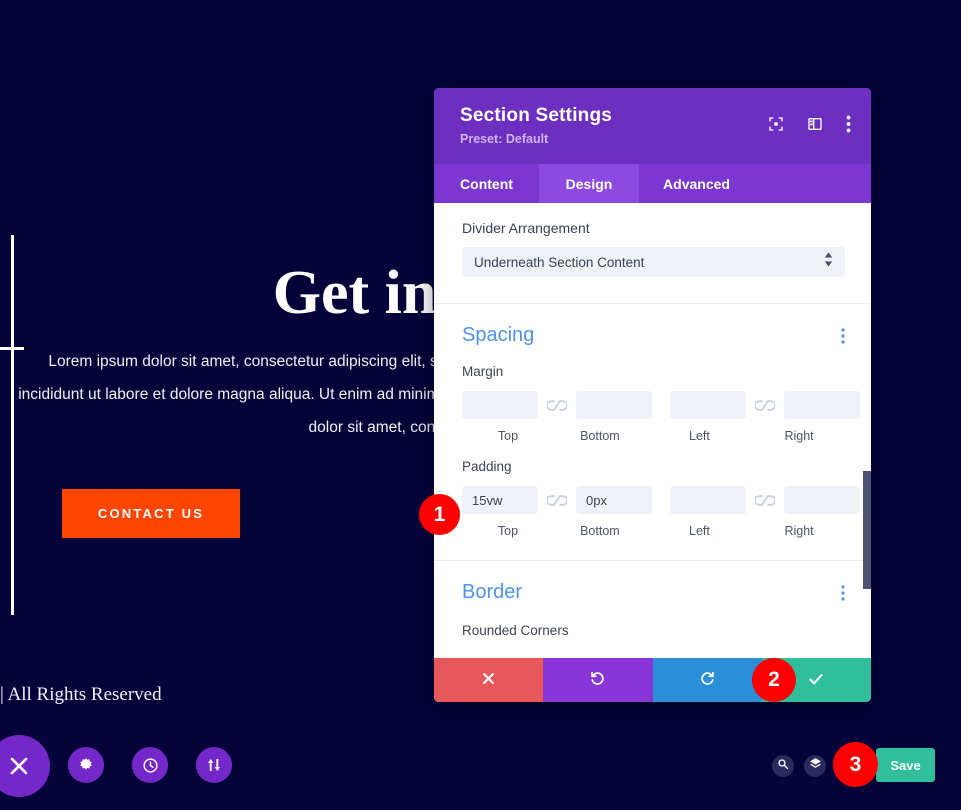 This screenshot has width=961, height=810. What do you see at coordinates (492, 592) in the screenshot?
I see `border-section-title: Border` at bounding box center [492, 592].